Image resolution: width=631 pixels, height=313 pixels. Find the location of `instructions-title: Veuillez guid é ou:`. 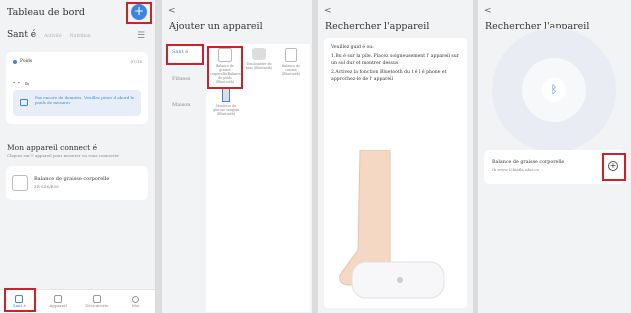

instructions-title: Veuillez guid é ou: is located at coordinates (352, 47).